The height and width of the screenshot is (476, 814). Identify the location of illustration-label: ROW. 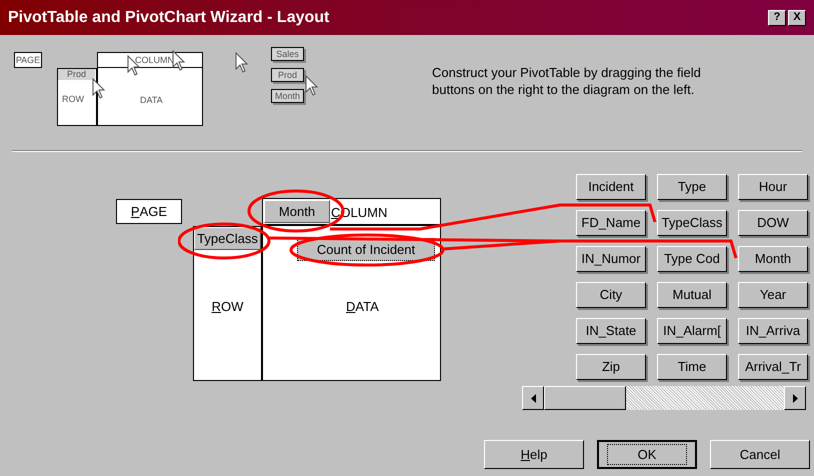
(73, 99).